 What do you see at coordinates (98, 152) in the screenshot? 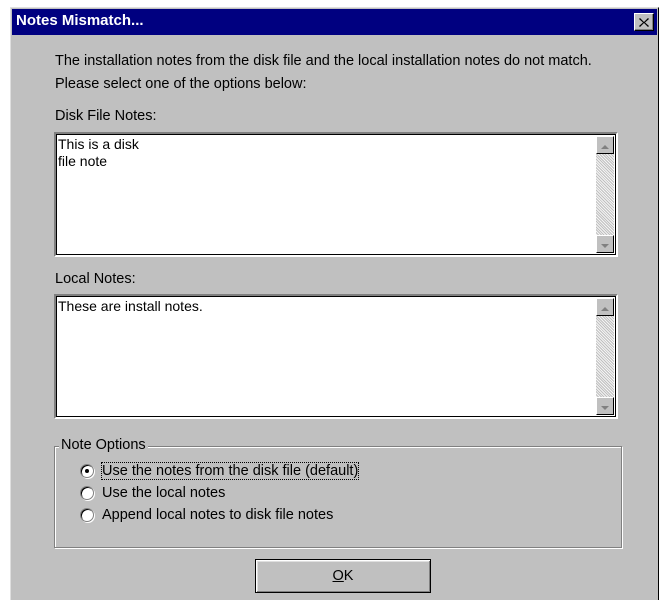
I see `disk-file-notes-text: This is a disk file note` at bounding box center [98, 152].